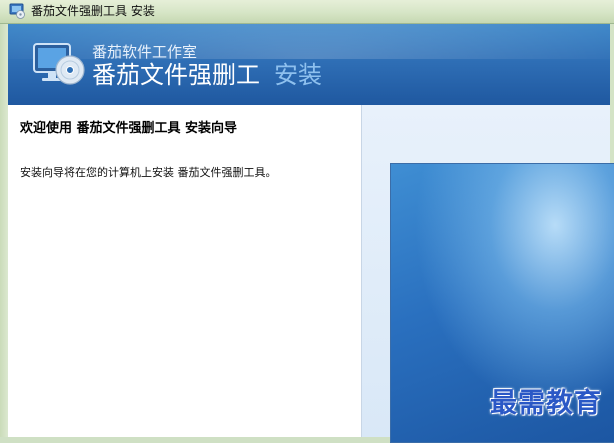 Image resolution: width=614 pixels, height=443 pixels. I want to click on window-frame-left, so click(4, 230).